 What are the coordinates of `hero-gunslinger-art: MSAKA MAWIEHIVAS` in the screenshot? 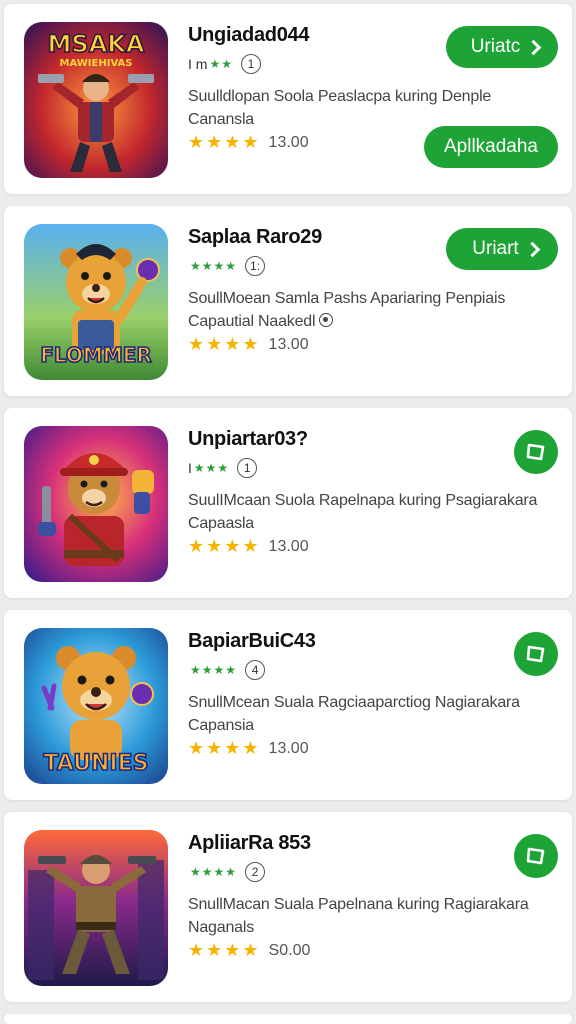 It's located at (96, 100).